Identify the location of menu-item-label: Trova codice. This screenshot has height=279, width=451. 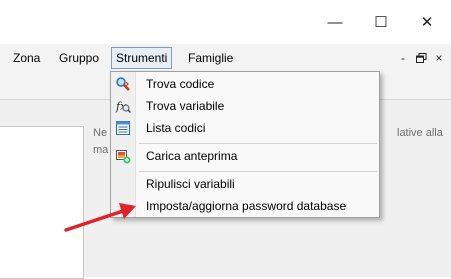
(180, 84).